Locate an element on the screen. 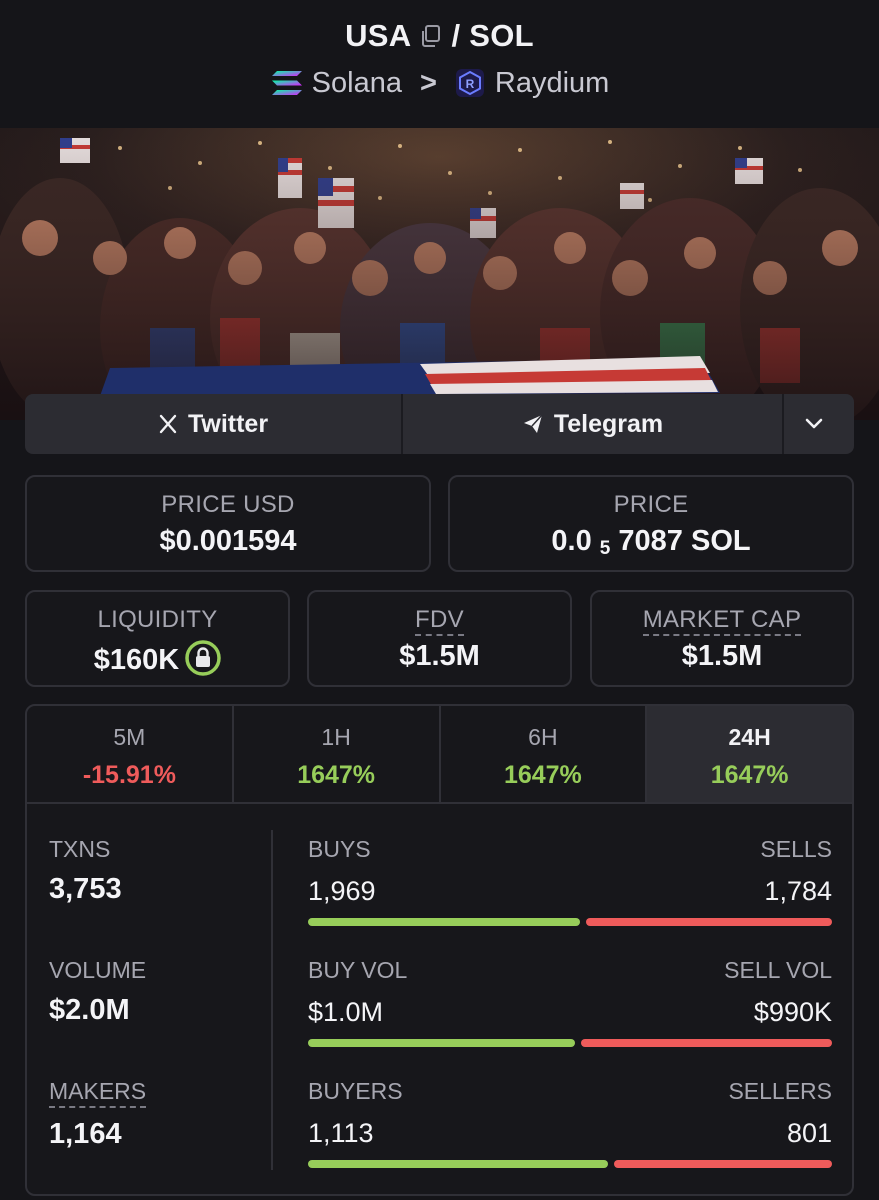 The image size is (879, 1200). buys-bar is located at coordinates (444, 922).